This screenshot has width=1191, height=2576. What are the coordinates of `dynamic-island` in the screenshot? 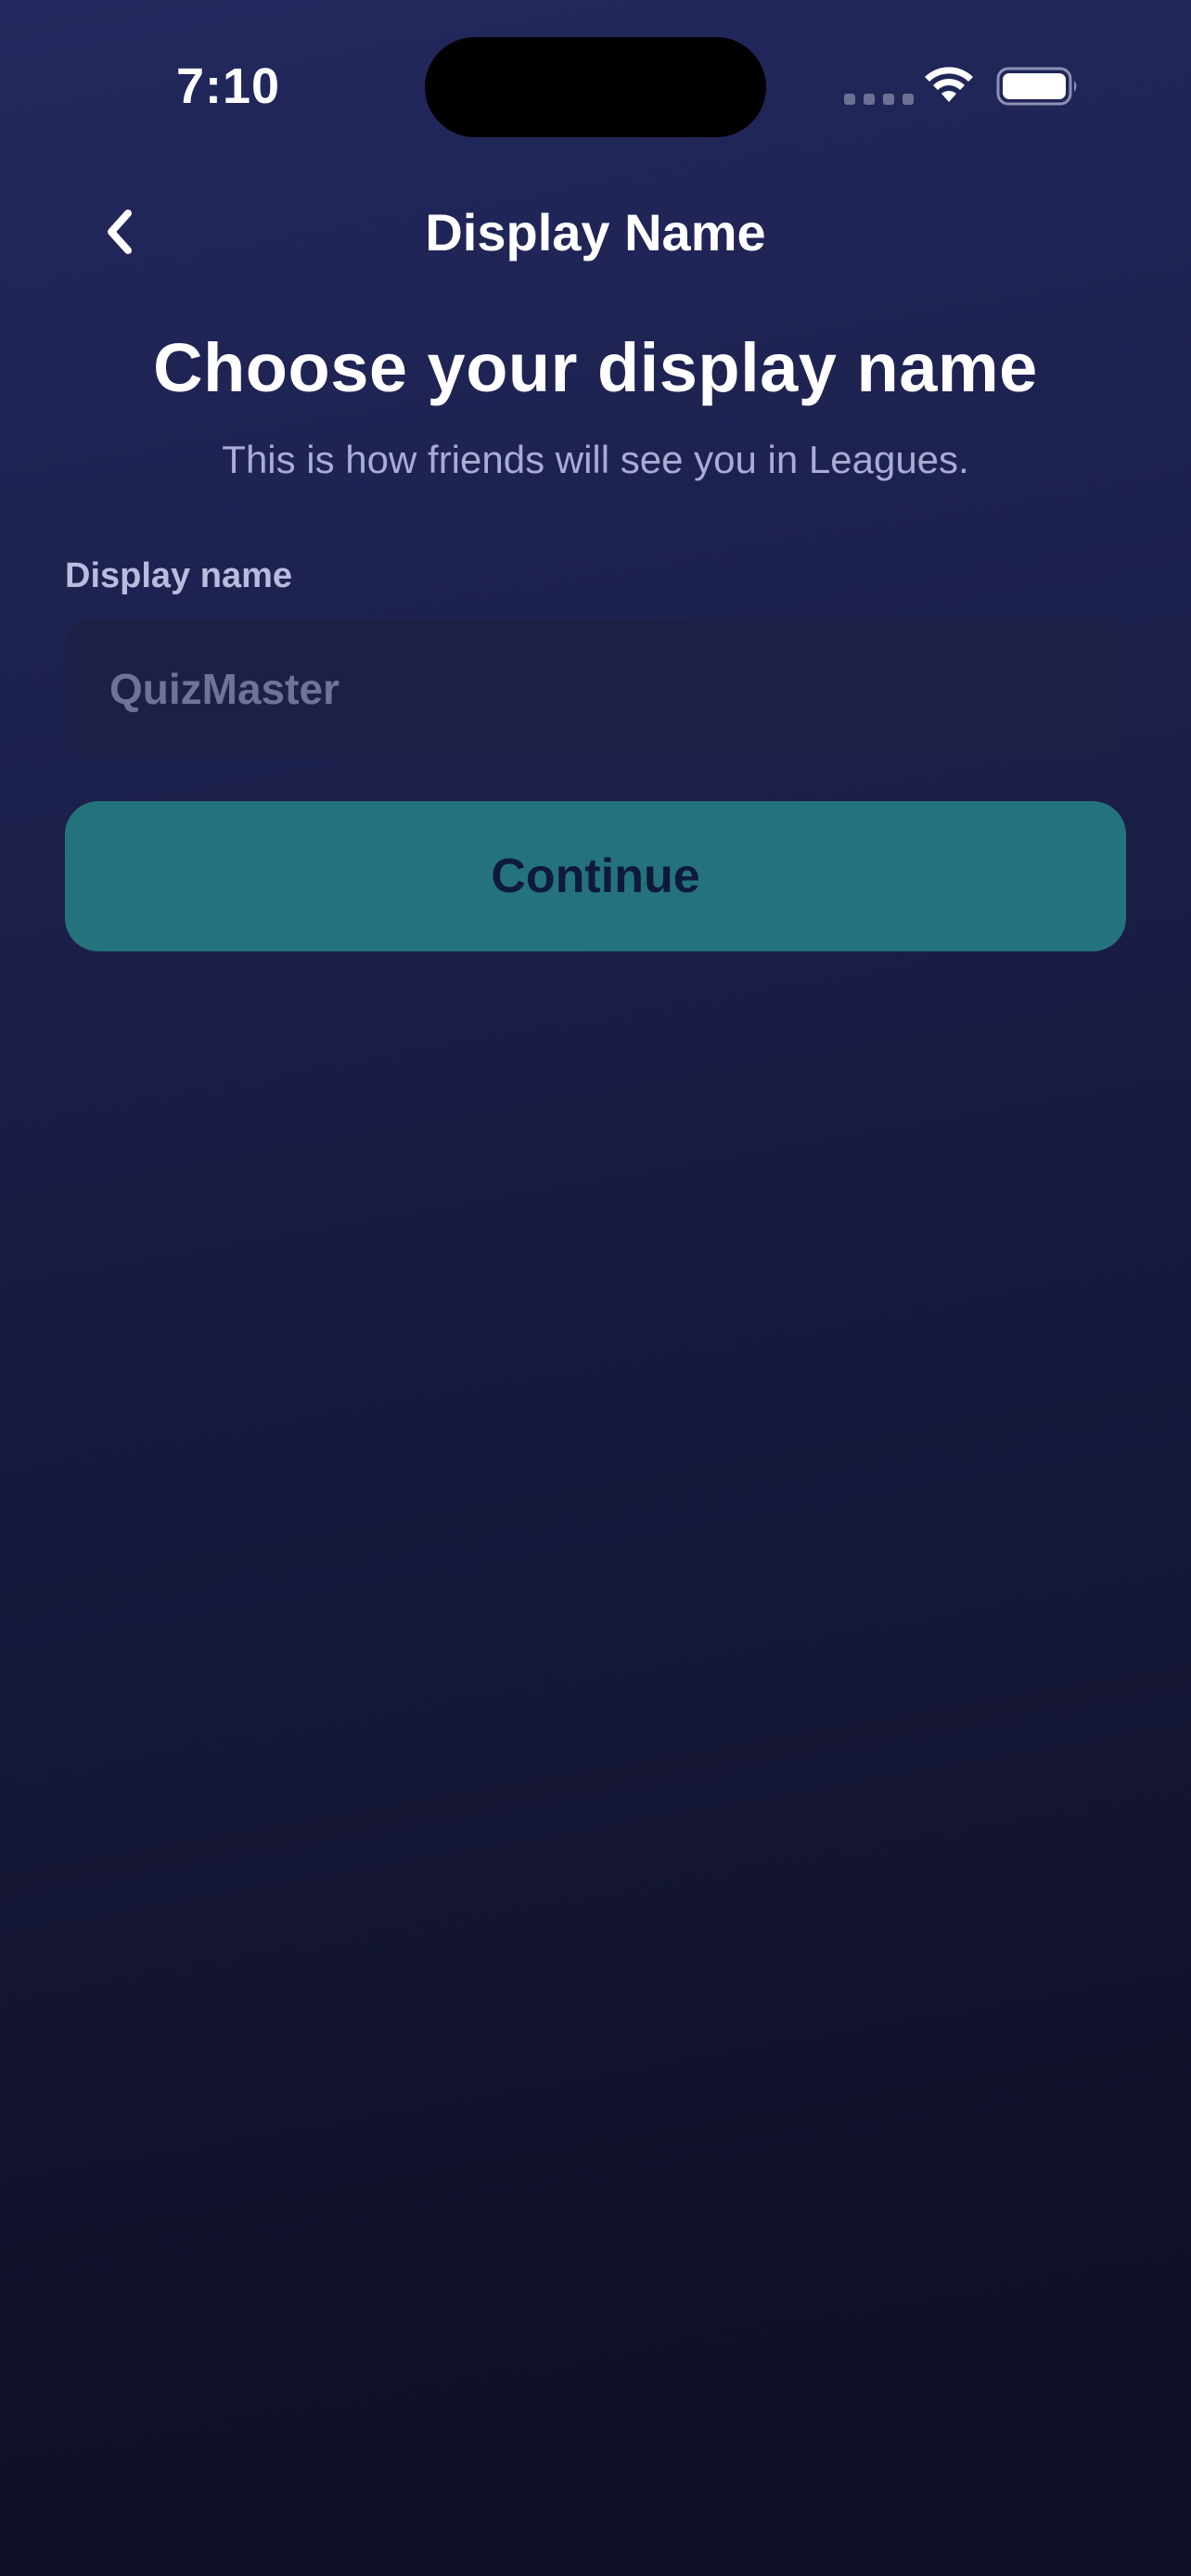 It's located at (595, 87).